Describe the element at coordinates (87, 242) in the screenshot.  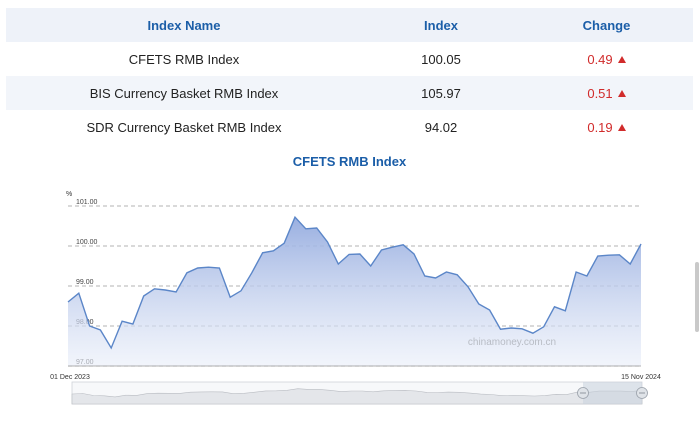
I see `y-tick-label: 100.00` at that location.